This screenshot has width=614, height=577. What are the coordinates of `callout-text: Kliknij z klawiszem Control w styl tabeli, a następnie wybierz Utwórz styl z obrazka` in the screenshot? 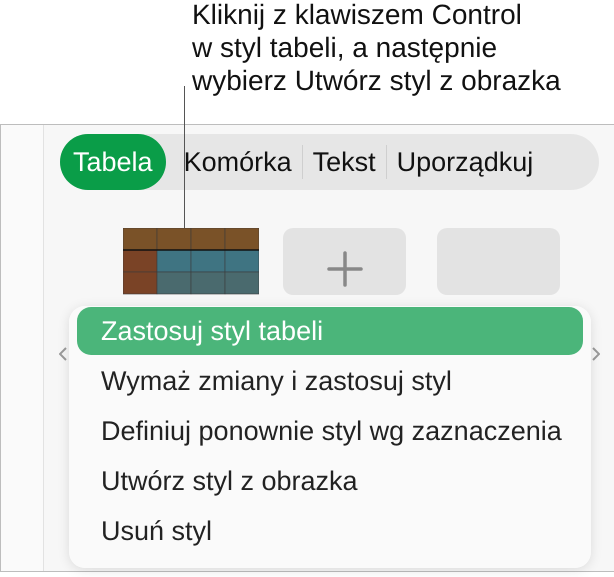 It's located at (376, 48).